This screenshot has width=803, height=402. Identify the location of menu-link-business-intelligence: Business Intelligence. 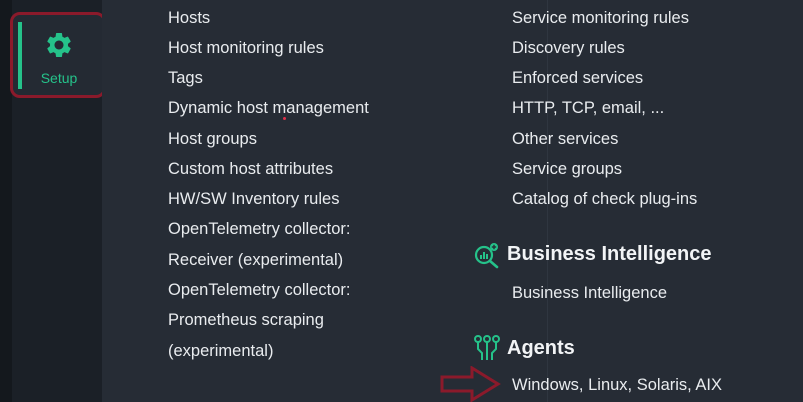
(589, 293).